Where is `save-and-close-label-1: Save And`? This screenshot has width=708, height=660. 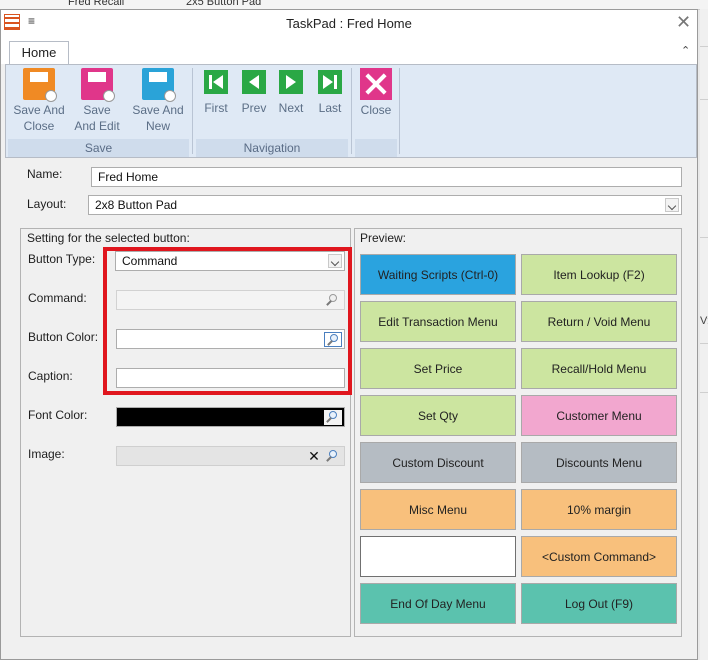 save-and-close-label-1: Save And is located at coordinates (39, 110).